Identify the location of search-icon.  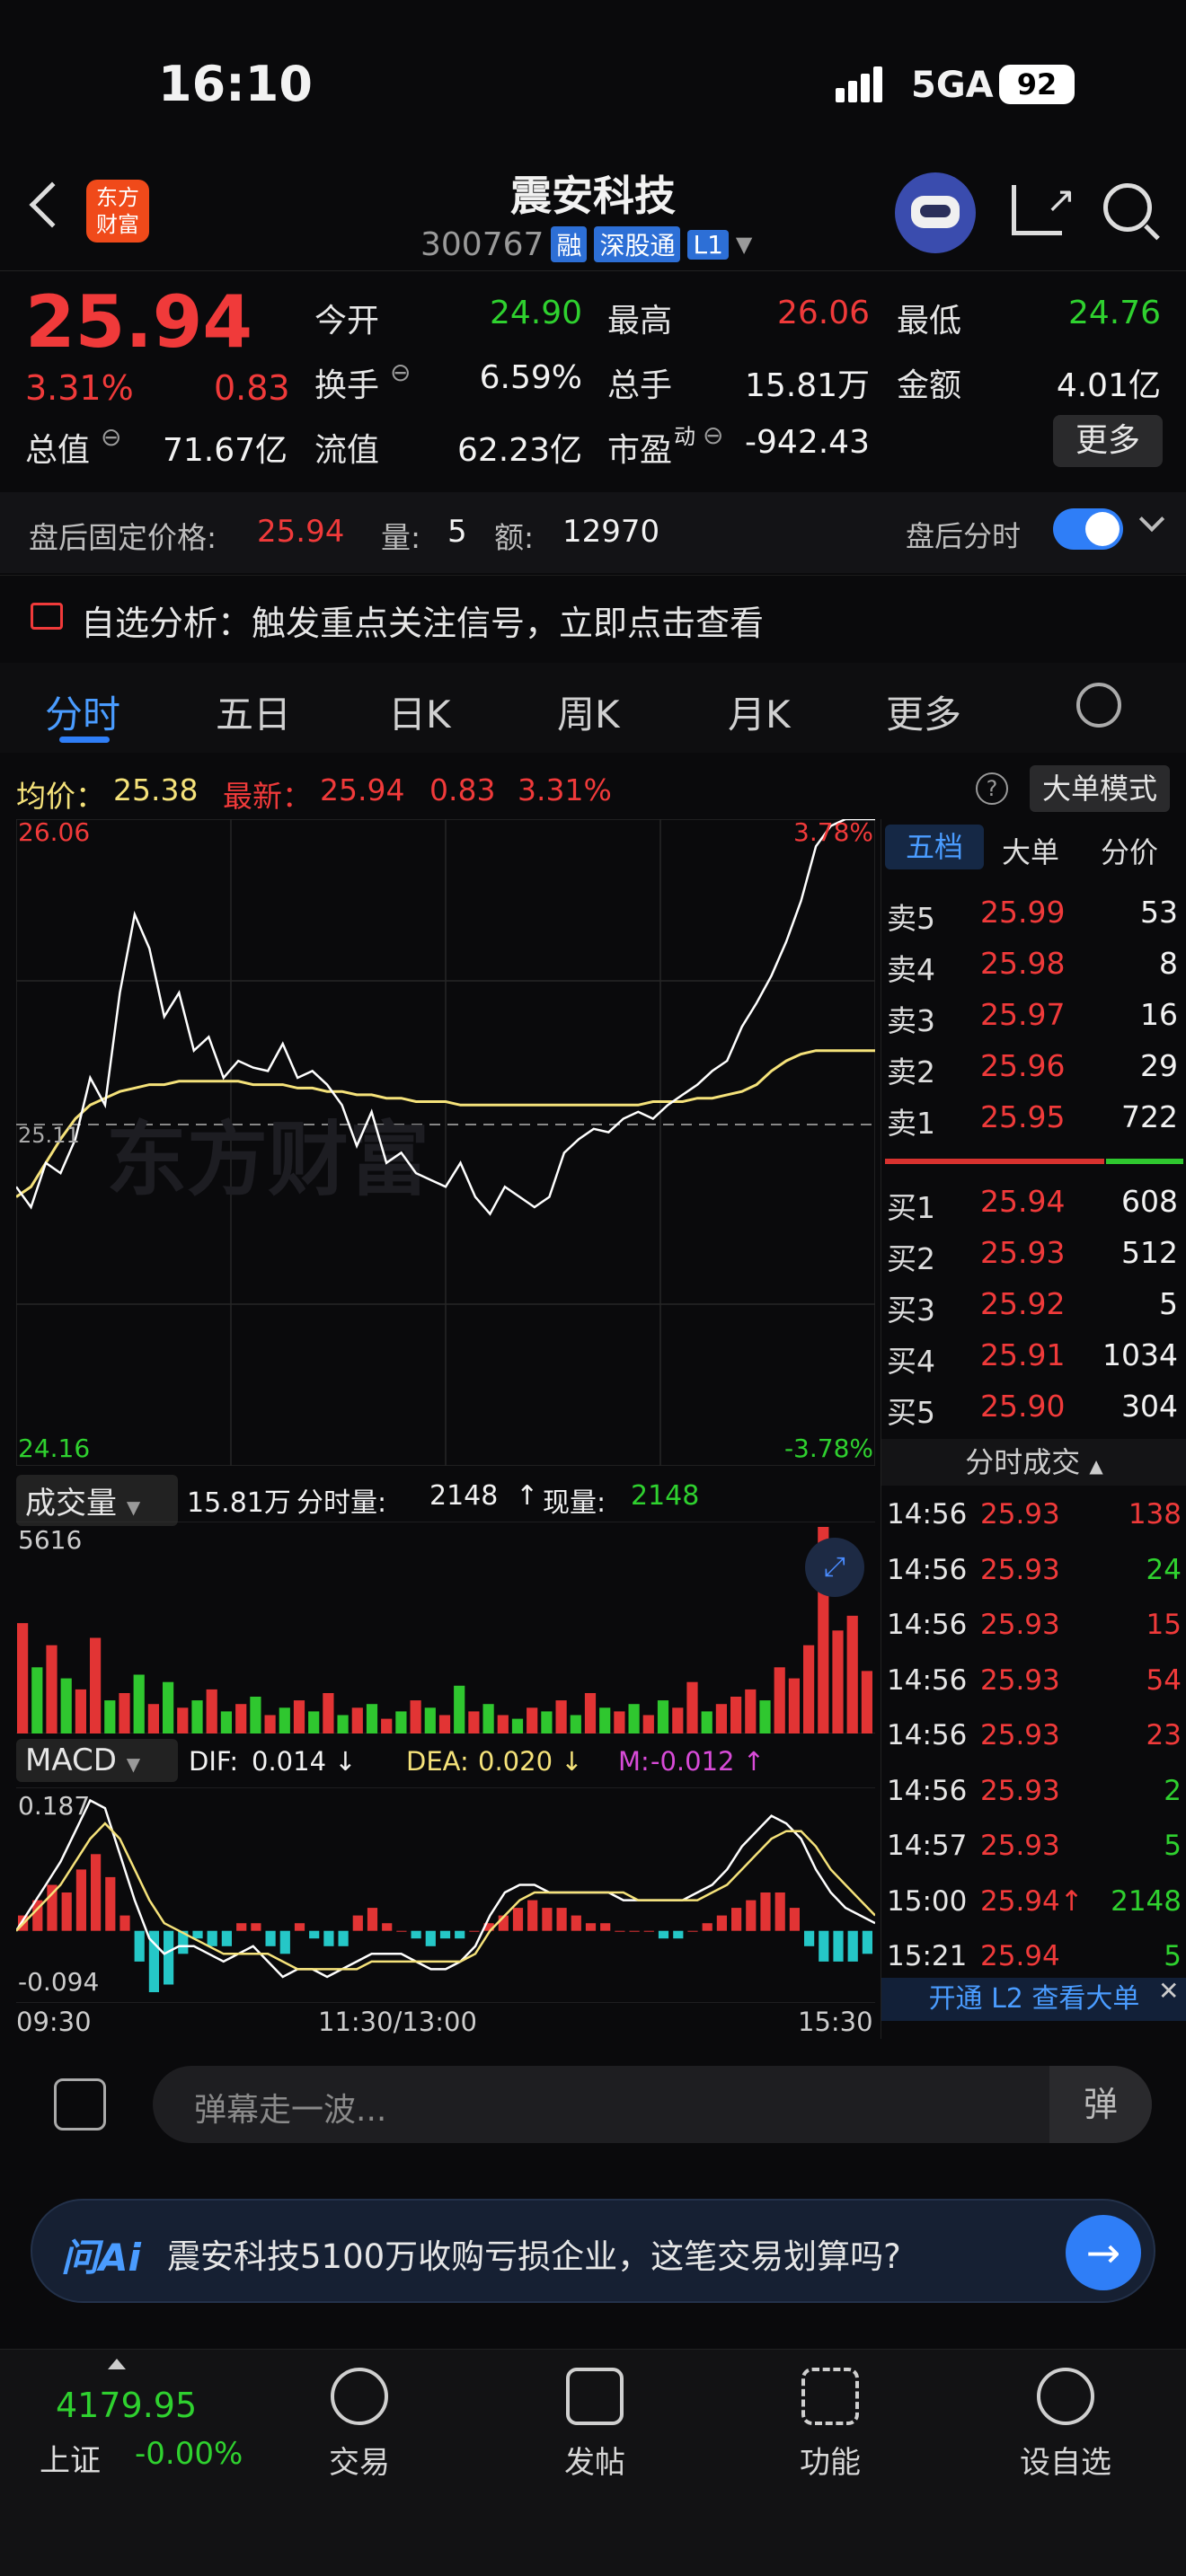
(1127, 207).